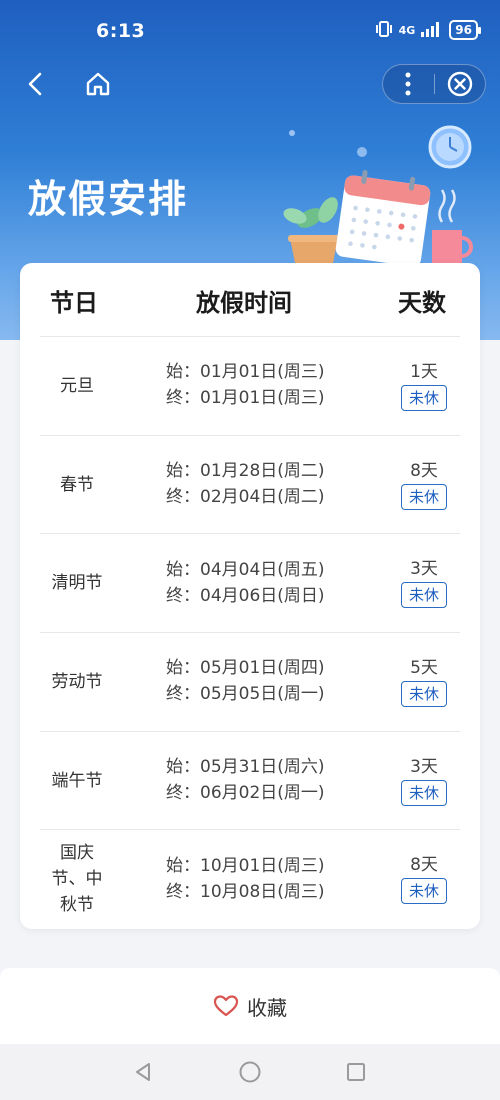 The width and height of the screenshot is (500, 1100). I want to click on end-date: 终：10月08日(周三), so click(245, 891).